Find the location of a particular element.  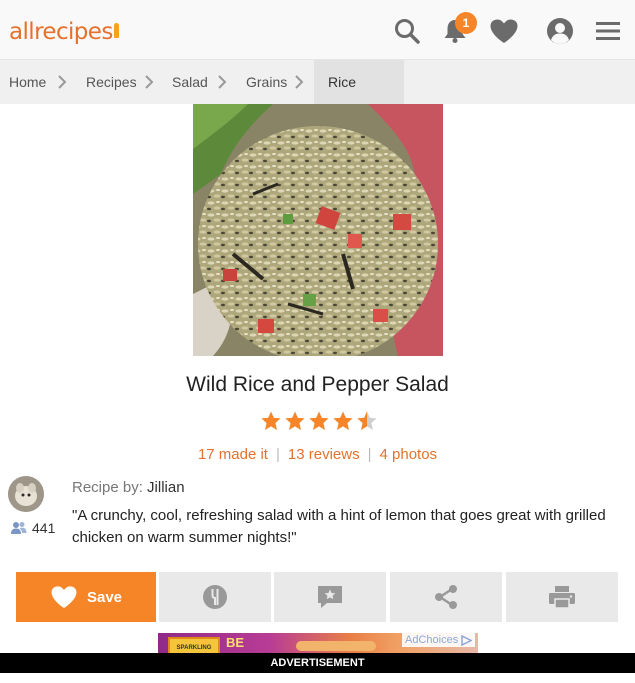

breadcrumb-recipes: Recipes is located at coordinates (111, 82).